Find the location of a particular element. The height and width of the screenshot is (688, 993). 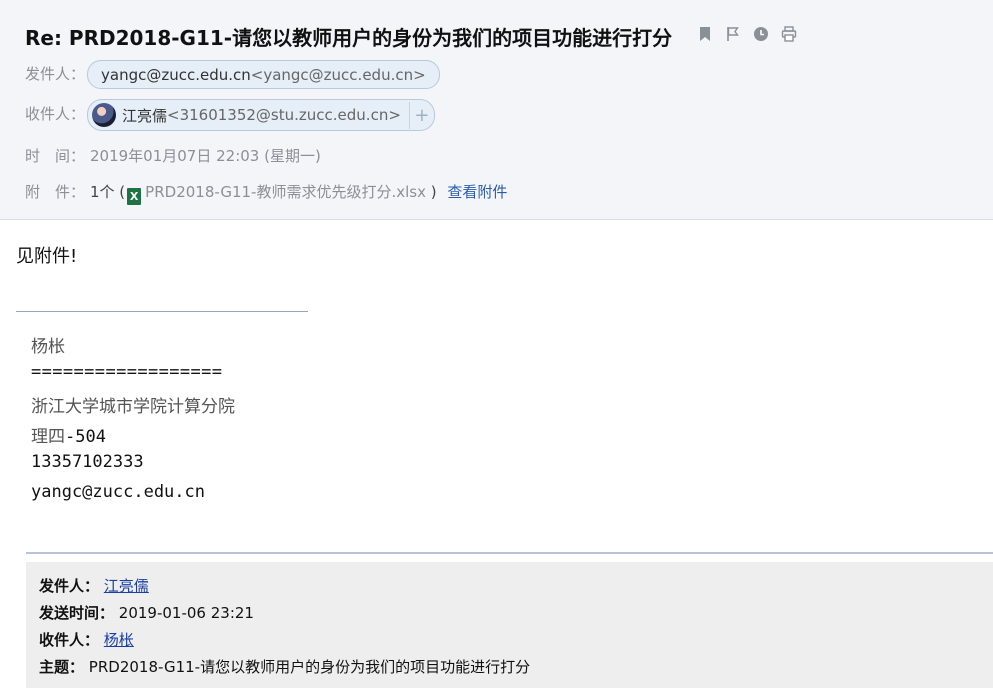

to-row: 收件人： is located at coordinates (55, 113).